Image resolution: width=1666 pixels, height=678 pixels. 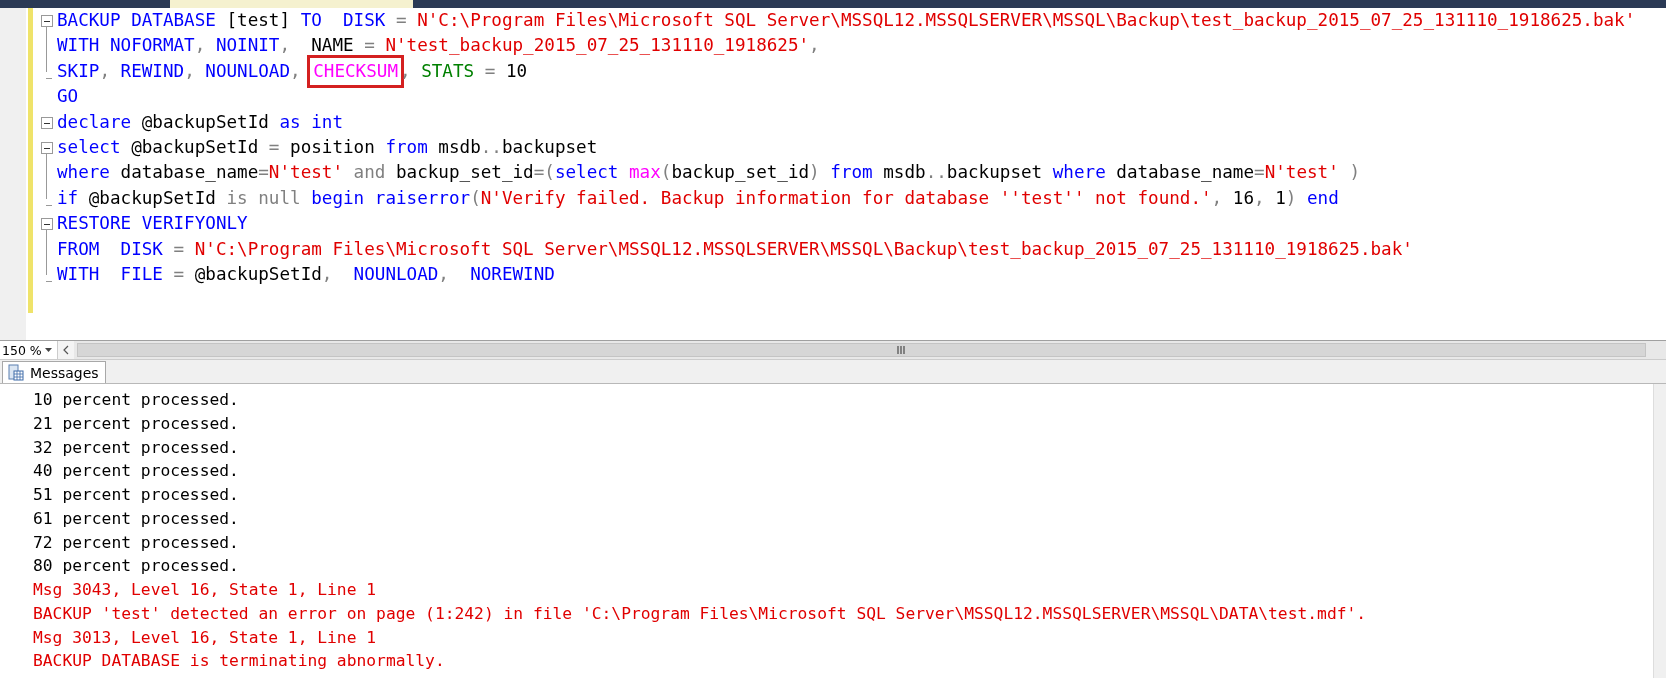 I want to click on sql-keyword: VERIFYONLY, so click(x=194, y=224).